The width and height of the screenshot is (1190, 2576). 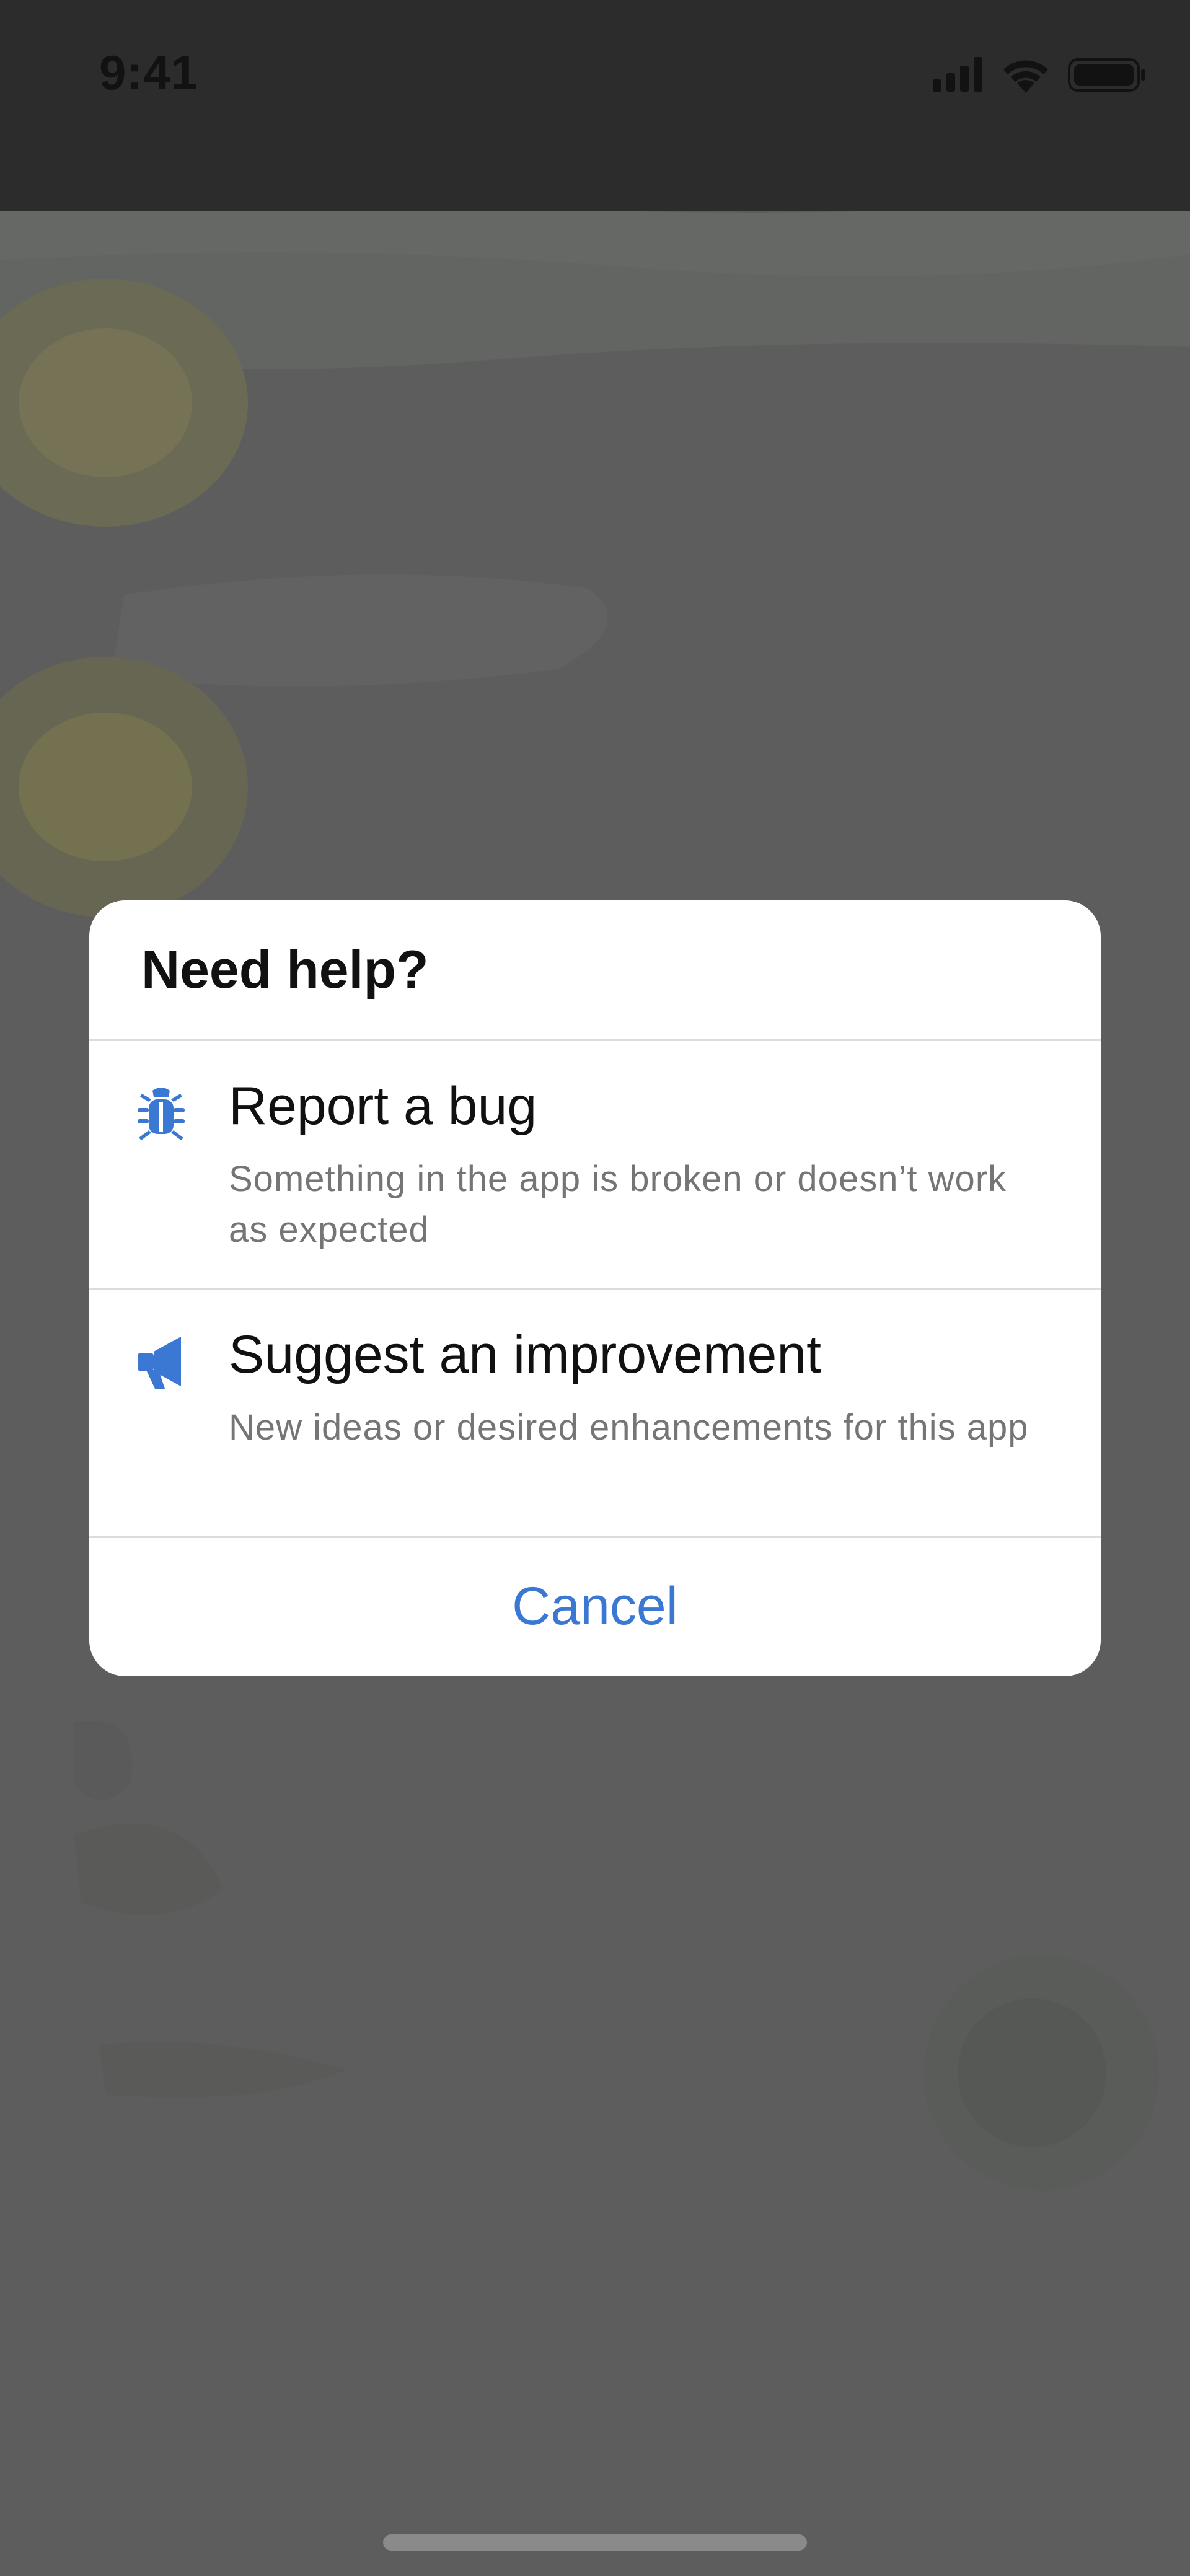 I want to click on status-bar: 9:41, so click(x=595, y=105).